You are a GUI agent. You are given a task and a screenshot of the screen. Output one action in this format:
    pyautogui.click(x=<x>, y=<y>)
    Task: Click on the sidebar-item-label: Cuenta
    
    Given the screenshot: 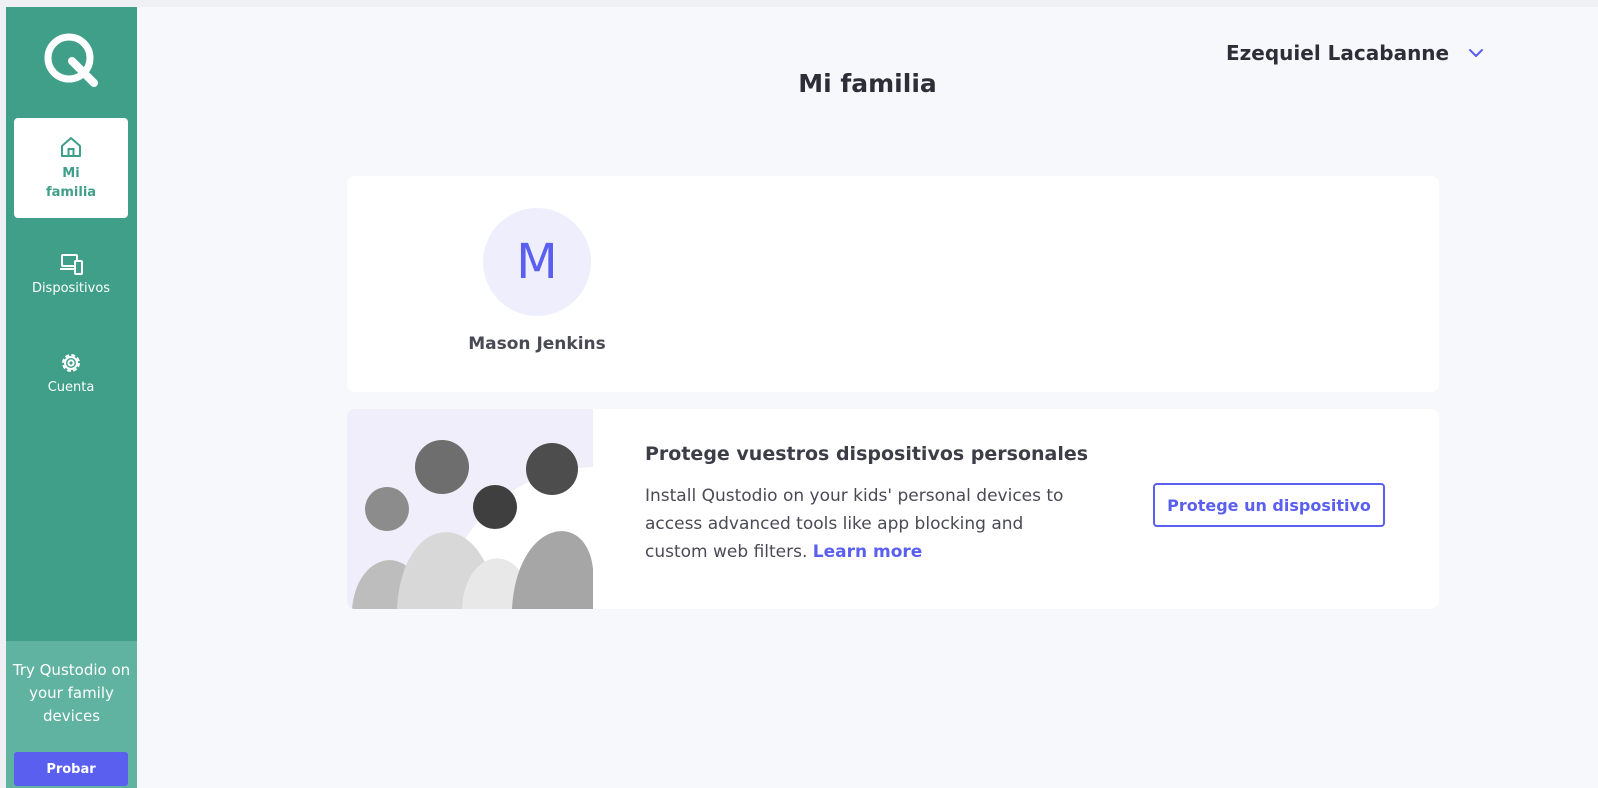 What is the action you would take?
    pyautogui.click(x=71, y=387)
    